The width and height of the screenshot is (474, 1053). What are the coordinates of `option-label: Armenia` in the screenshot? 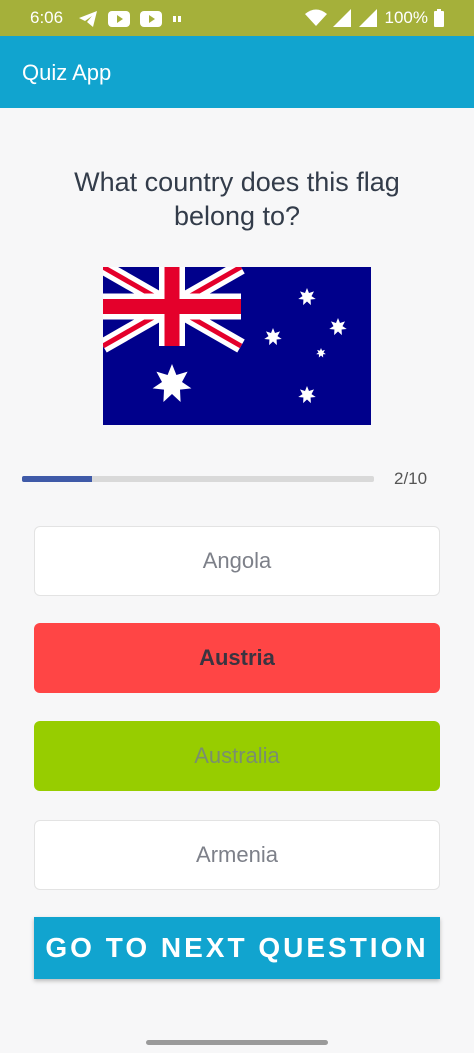 It's located at (237, 854).